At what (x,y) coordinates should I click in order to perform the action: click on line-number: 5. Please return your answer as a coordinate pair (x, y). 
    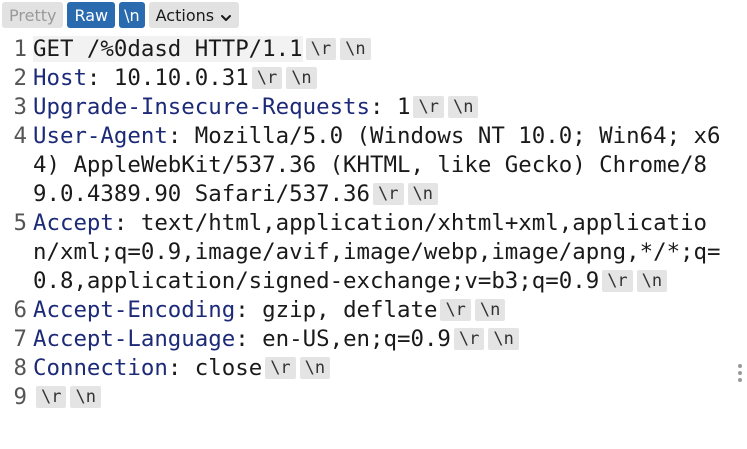
    Looking at the image, I should click on (20, 223).